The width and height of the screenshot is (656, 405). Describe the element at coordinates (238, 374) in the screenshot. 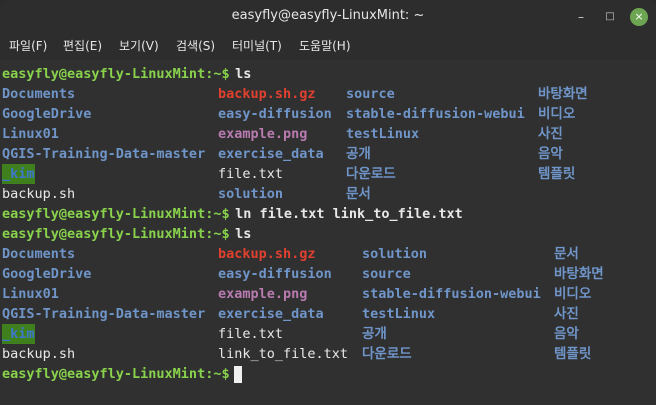

I see `text-cursor` at that location.